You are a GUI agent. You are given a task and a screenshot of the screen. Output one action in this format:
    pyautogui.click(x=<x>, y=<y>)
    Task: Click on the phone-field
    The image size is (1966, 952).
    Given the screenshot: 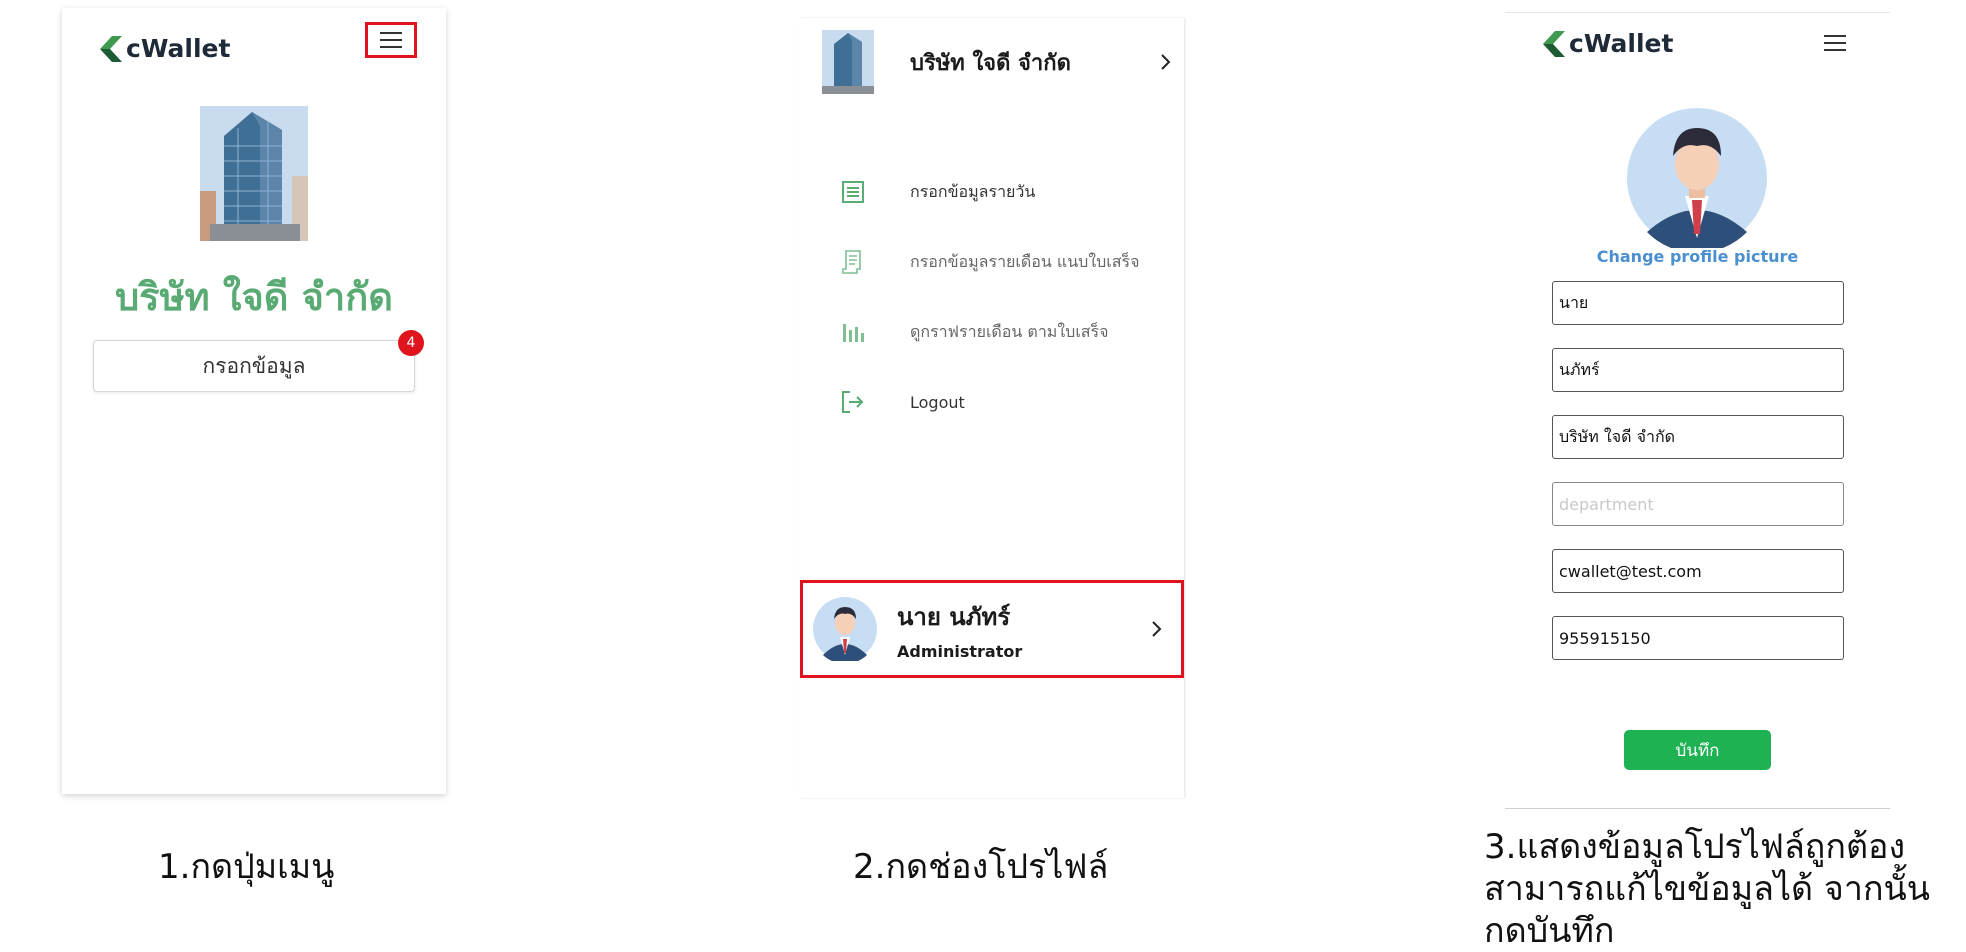 What is the action you would take?
    pyautogui.click(x=1698, y=638)
    